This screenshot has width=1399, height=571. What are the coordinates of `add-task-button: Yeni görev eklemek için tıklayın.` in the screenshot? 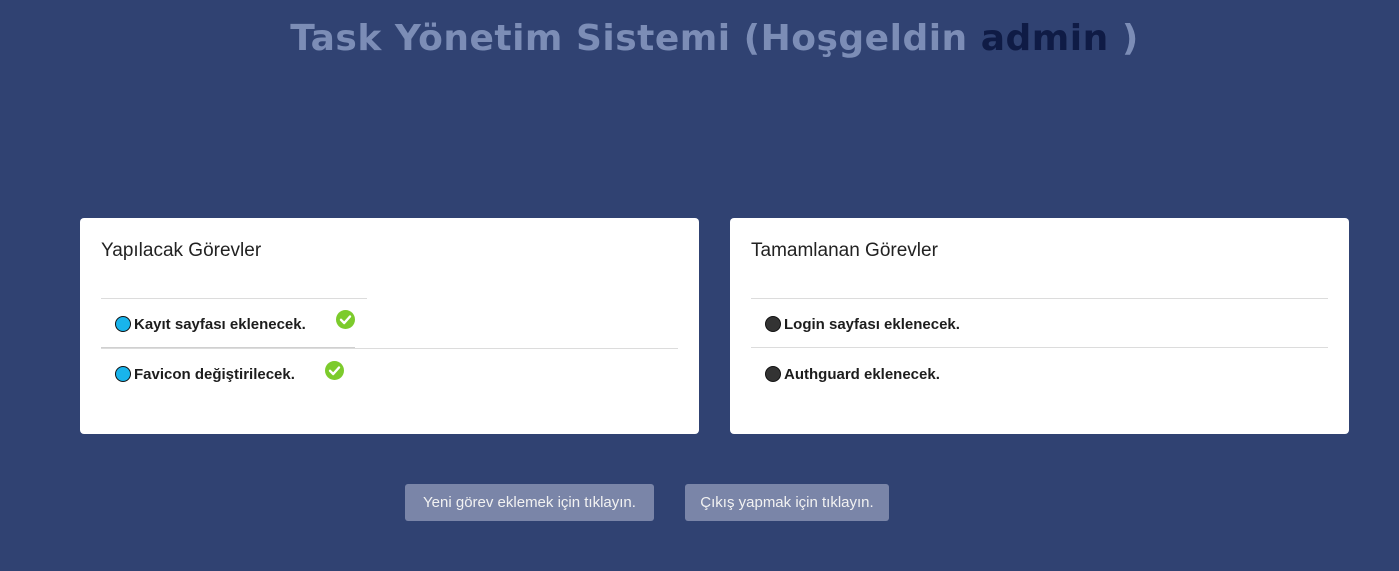 It's located at (529, 502).